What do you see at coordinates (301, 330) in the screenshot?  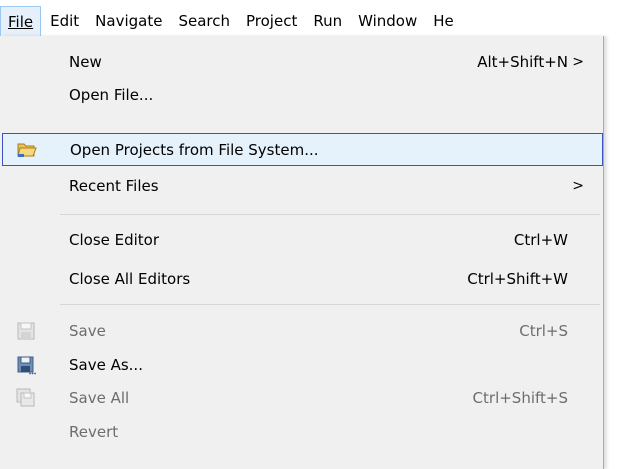 I see `menu-item-save: Save Ctrl+S` at bounding box center [301, 330].